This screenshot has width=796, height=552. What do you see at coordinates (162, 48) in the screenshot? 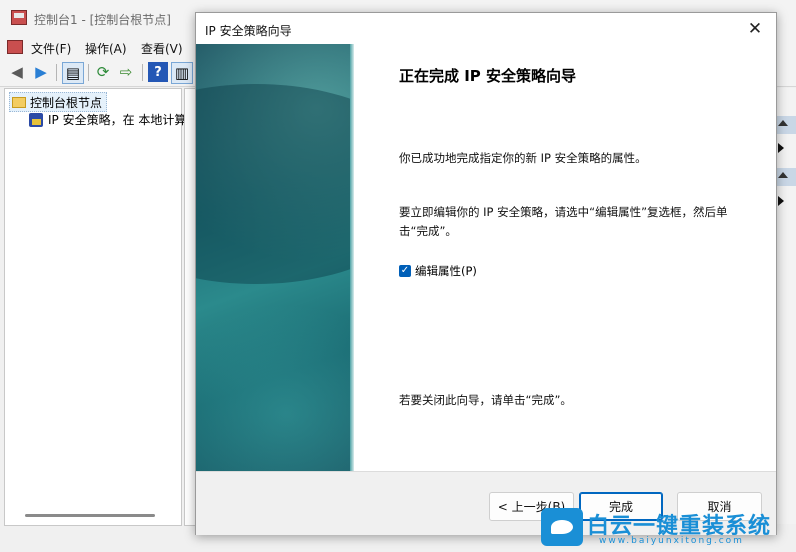
I see `menu-view: 查看(V)` at bounding box center [162, 48].